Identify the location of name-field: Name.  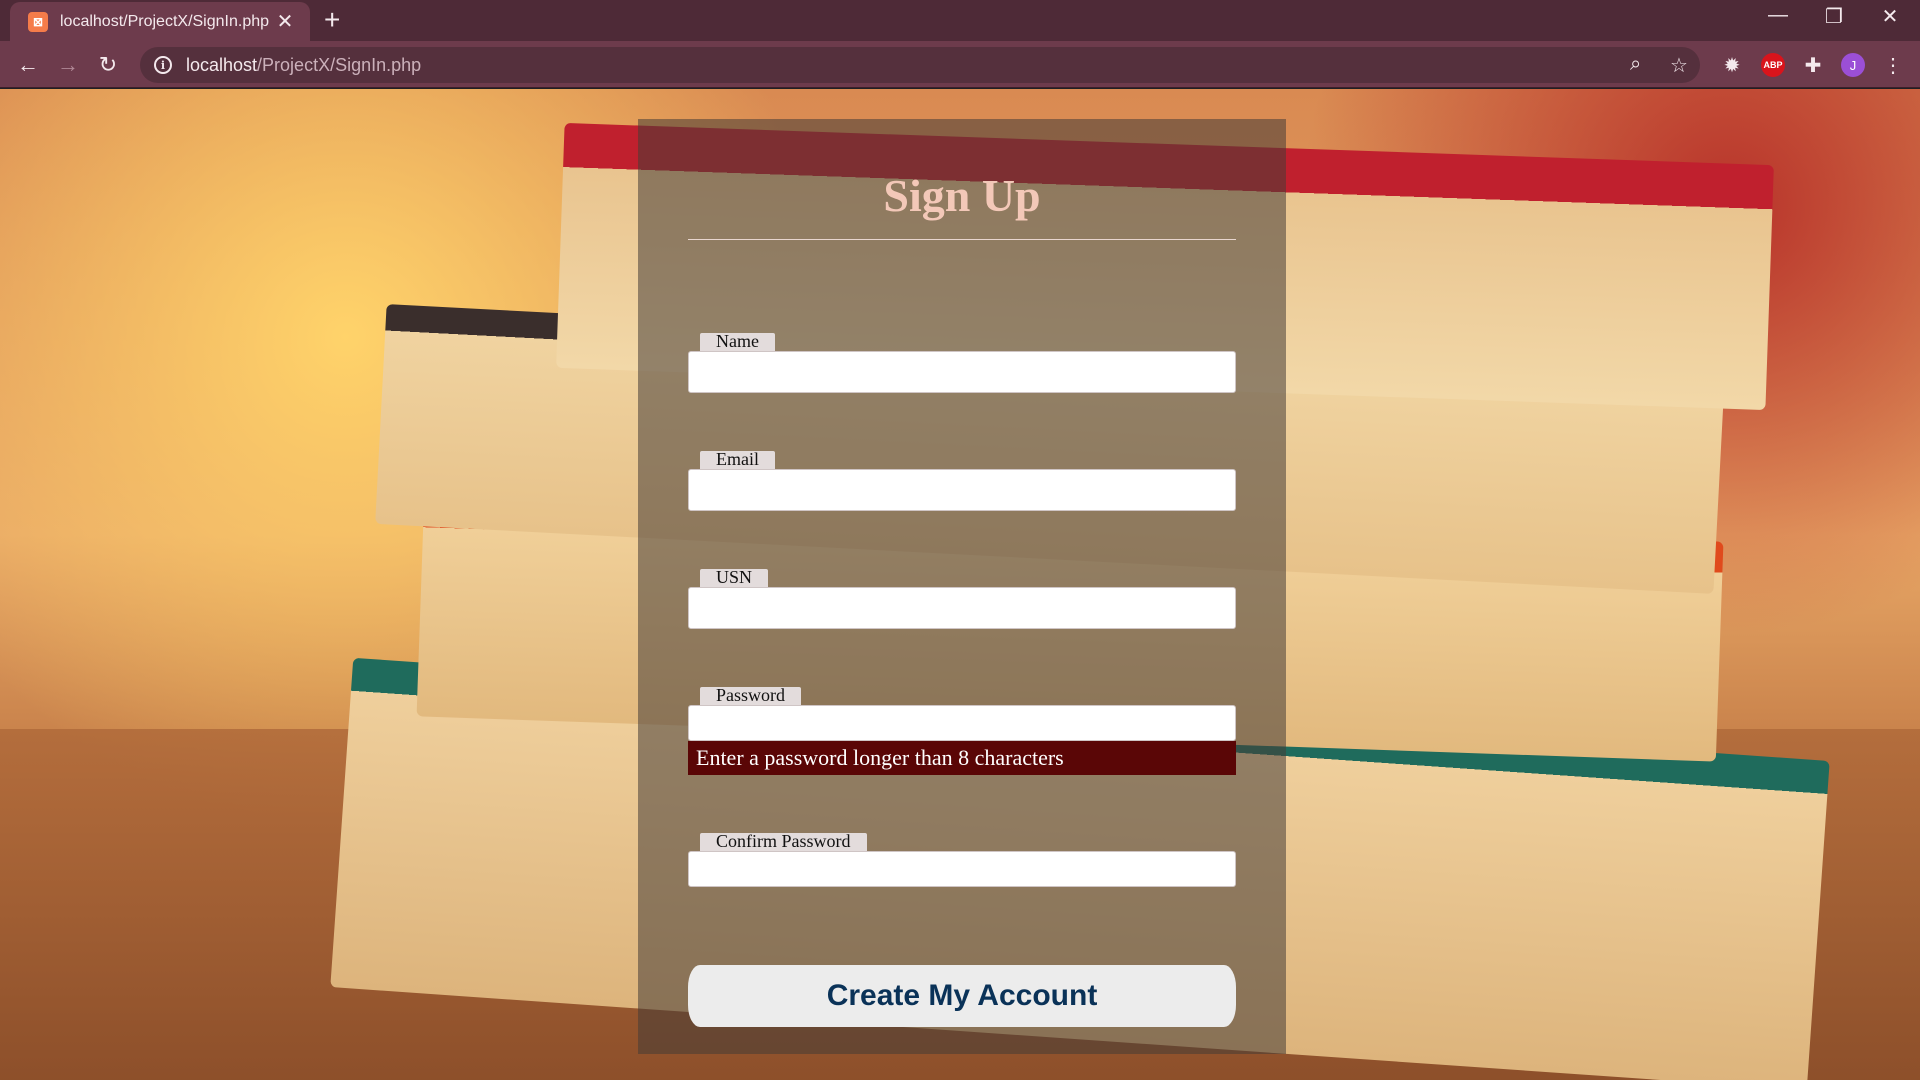
(962, 362).